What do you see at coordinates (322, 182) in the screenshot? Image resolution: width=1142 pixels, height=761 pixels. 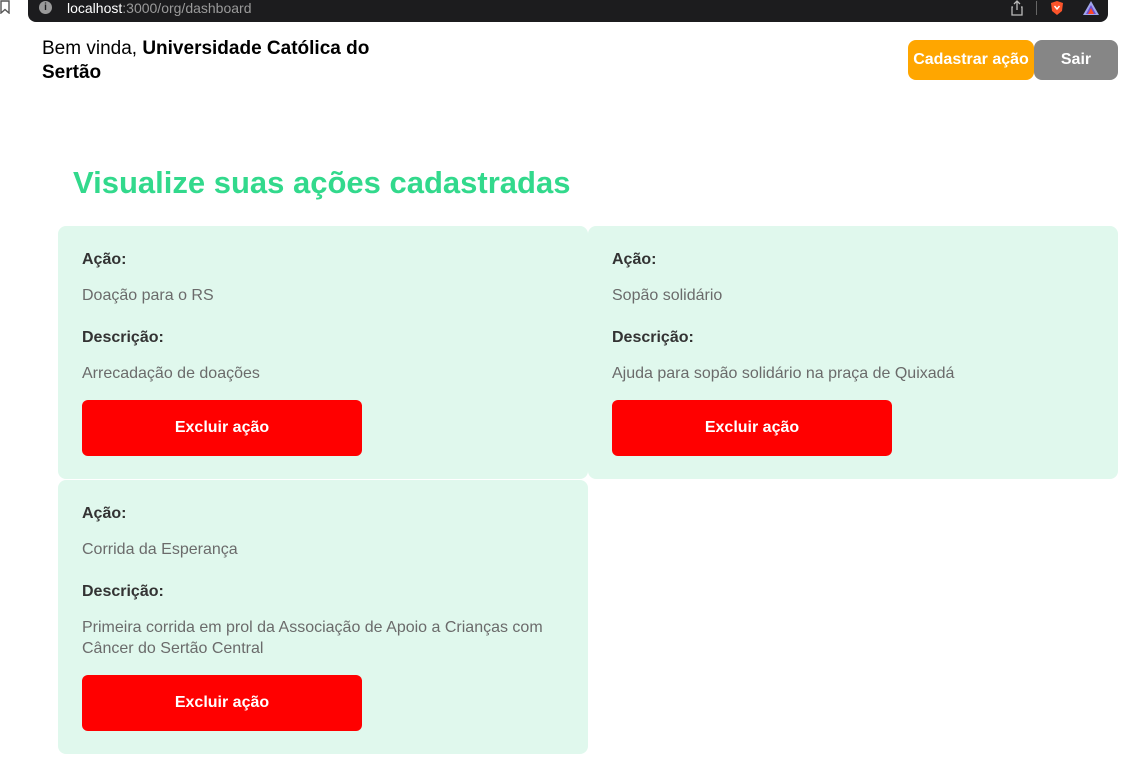 I see `page-title: Visualize suas ações cadastradas` at bounding box center [322, 182].